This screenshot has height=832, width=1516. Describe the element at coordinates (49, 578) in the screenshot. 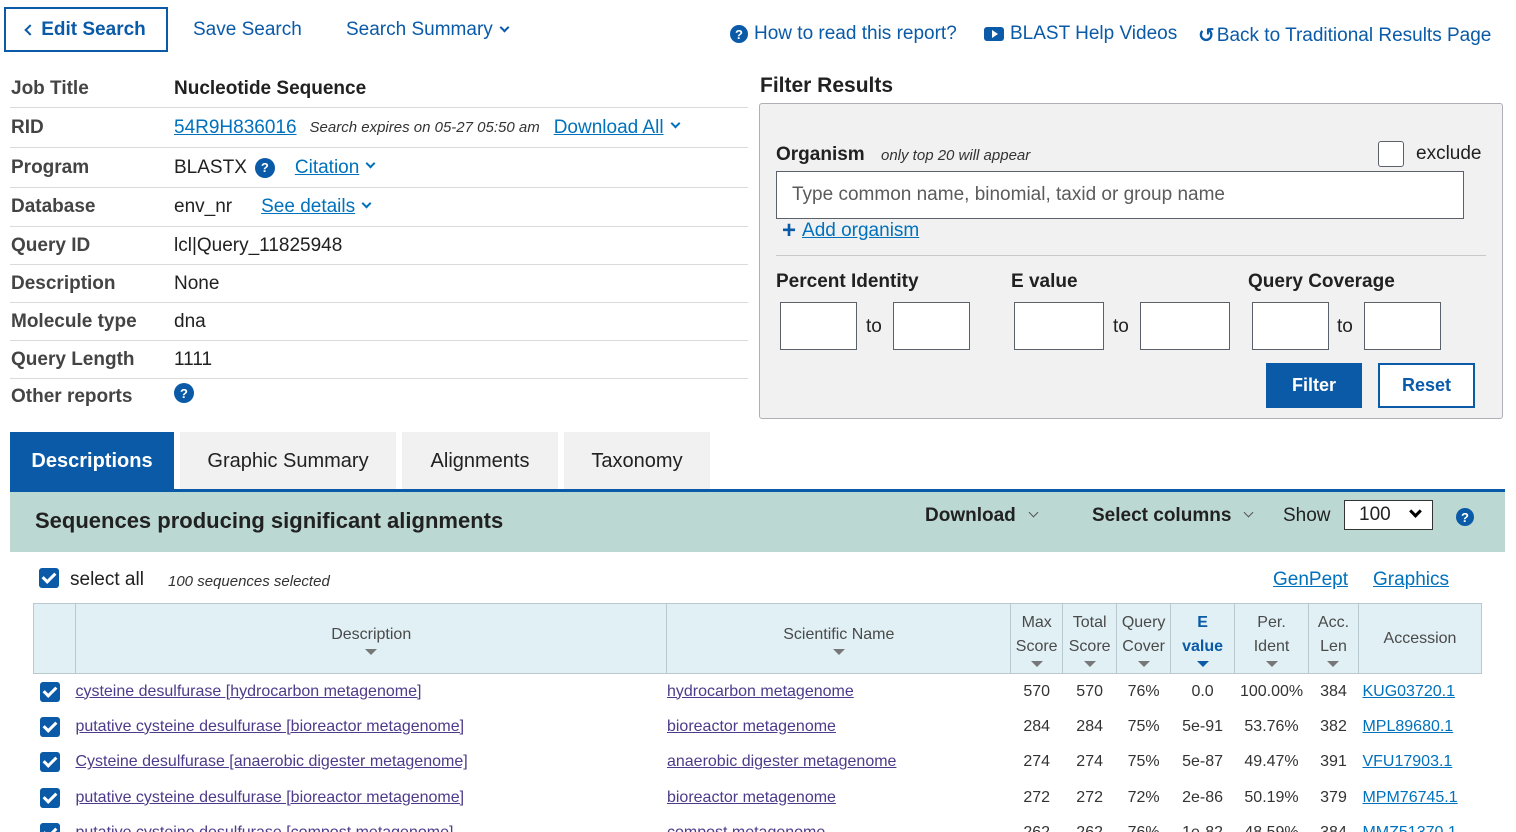

I see `select-all-checkbox` at that location.